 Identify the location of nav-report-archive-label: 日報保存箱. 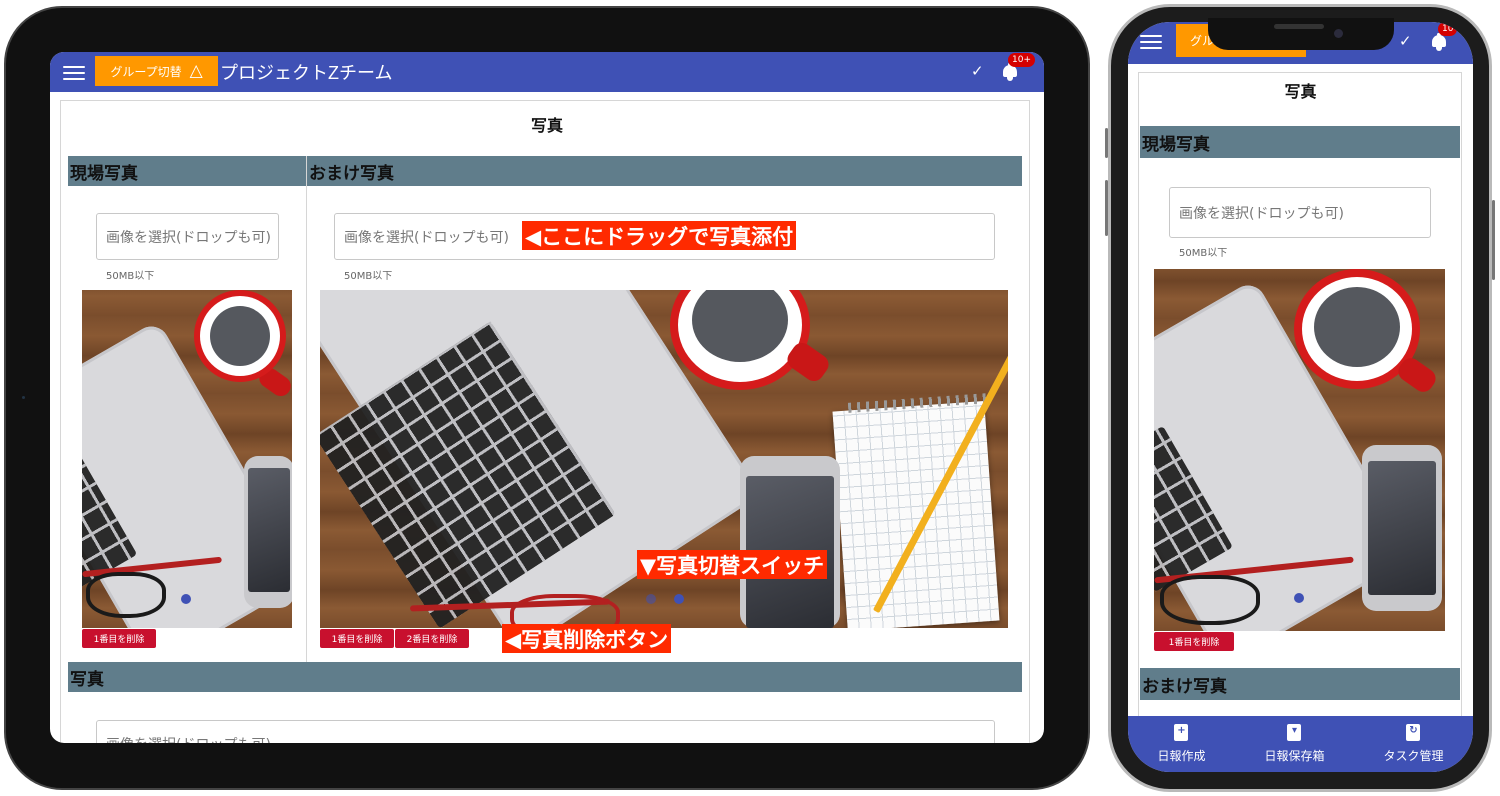
(1294, 756).